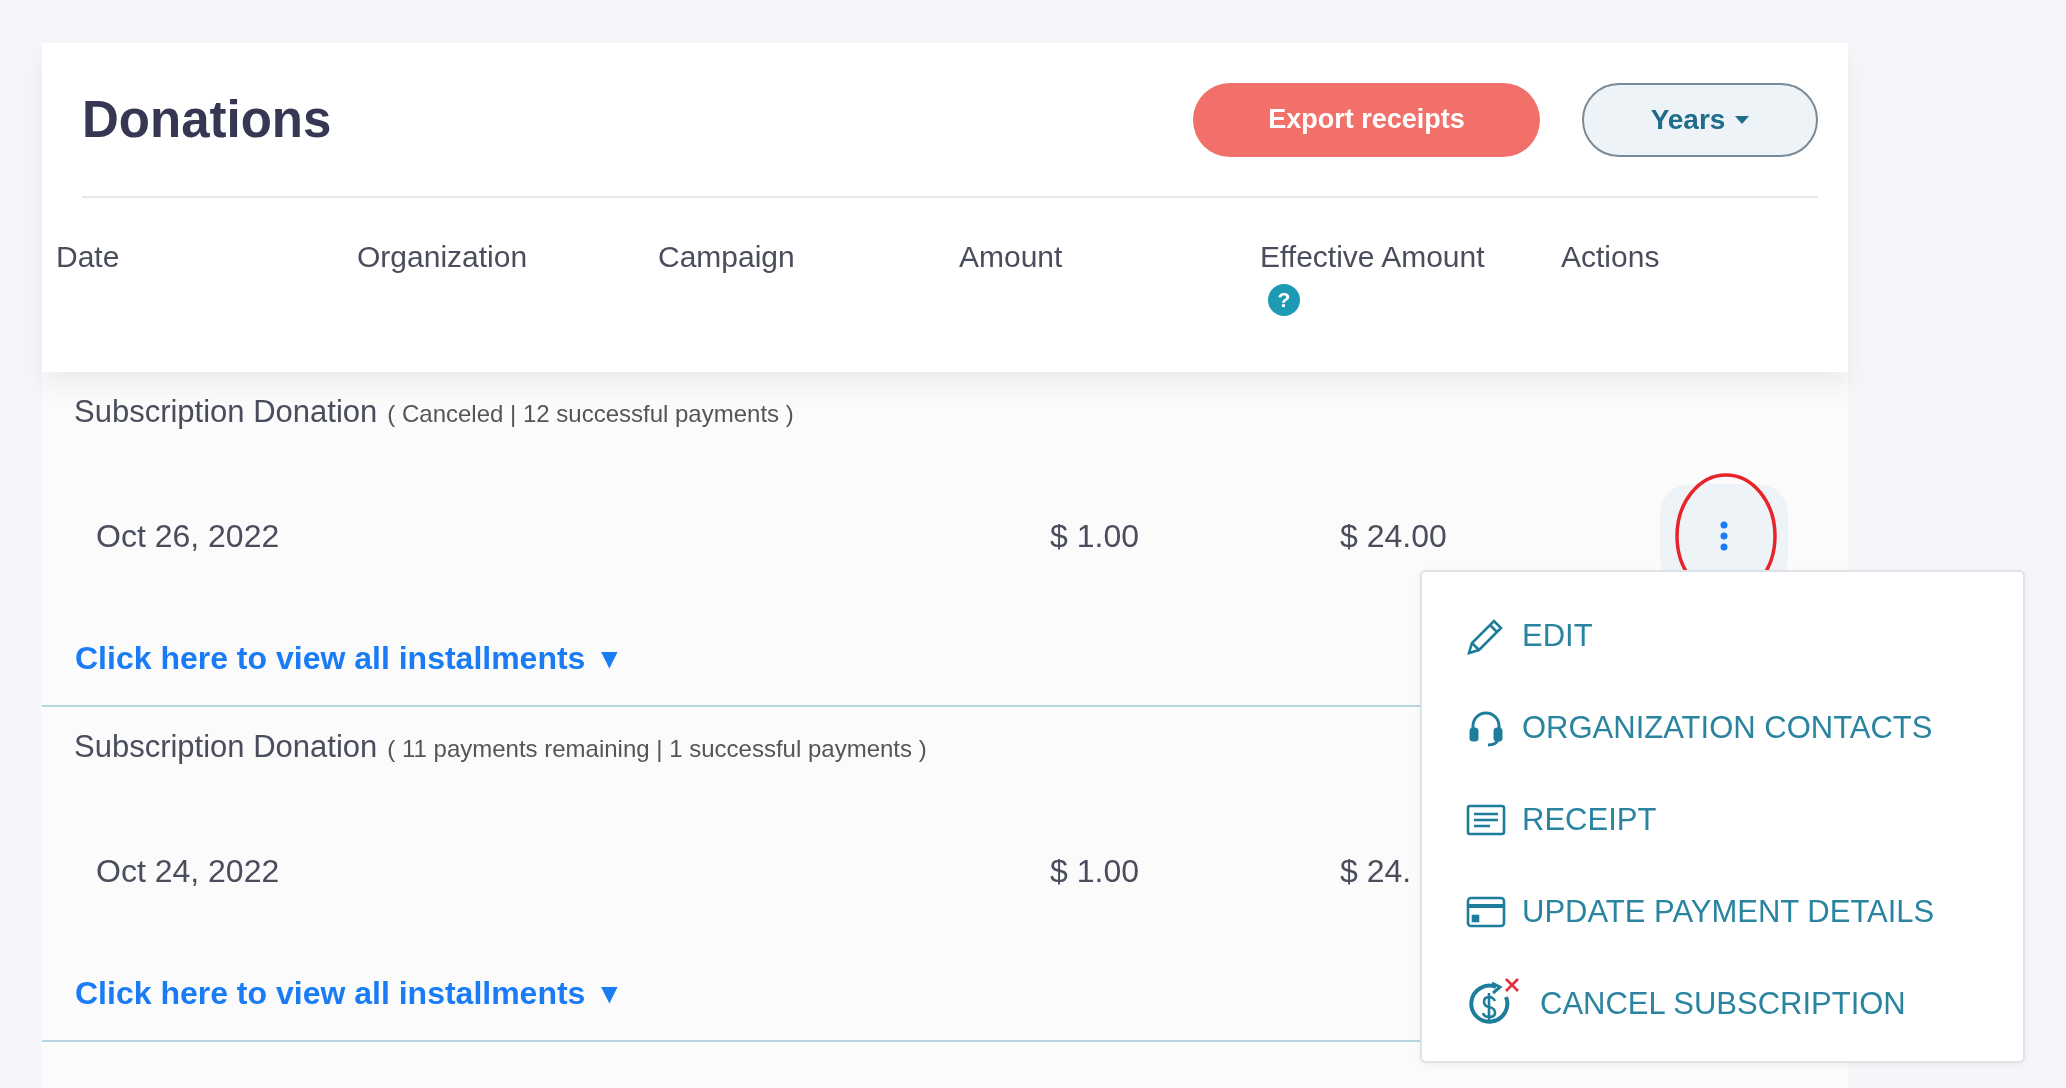 This screenshot has width=2066, height=1088. Describe the element at coordinates (1011, 257) in the screenshot. I see `column-header: Amount` at that location.